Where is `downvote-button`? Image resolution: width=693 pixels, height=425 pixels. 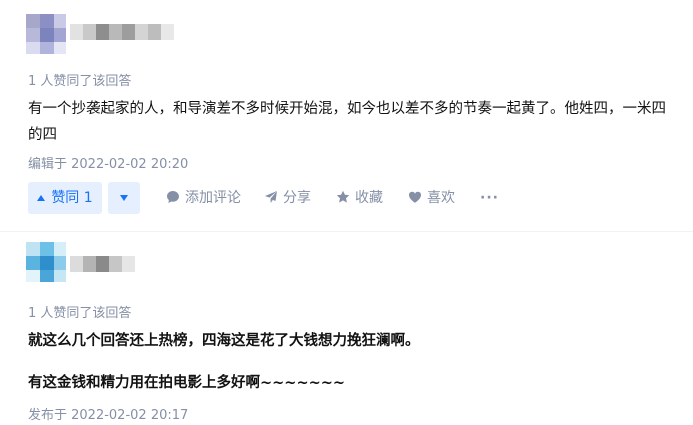
downvote-button is located at coordinates (124, 198).